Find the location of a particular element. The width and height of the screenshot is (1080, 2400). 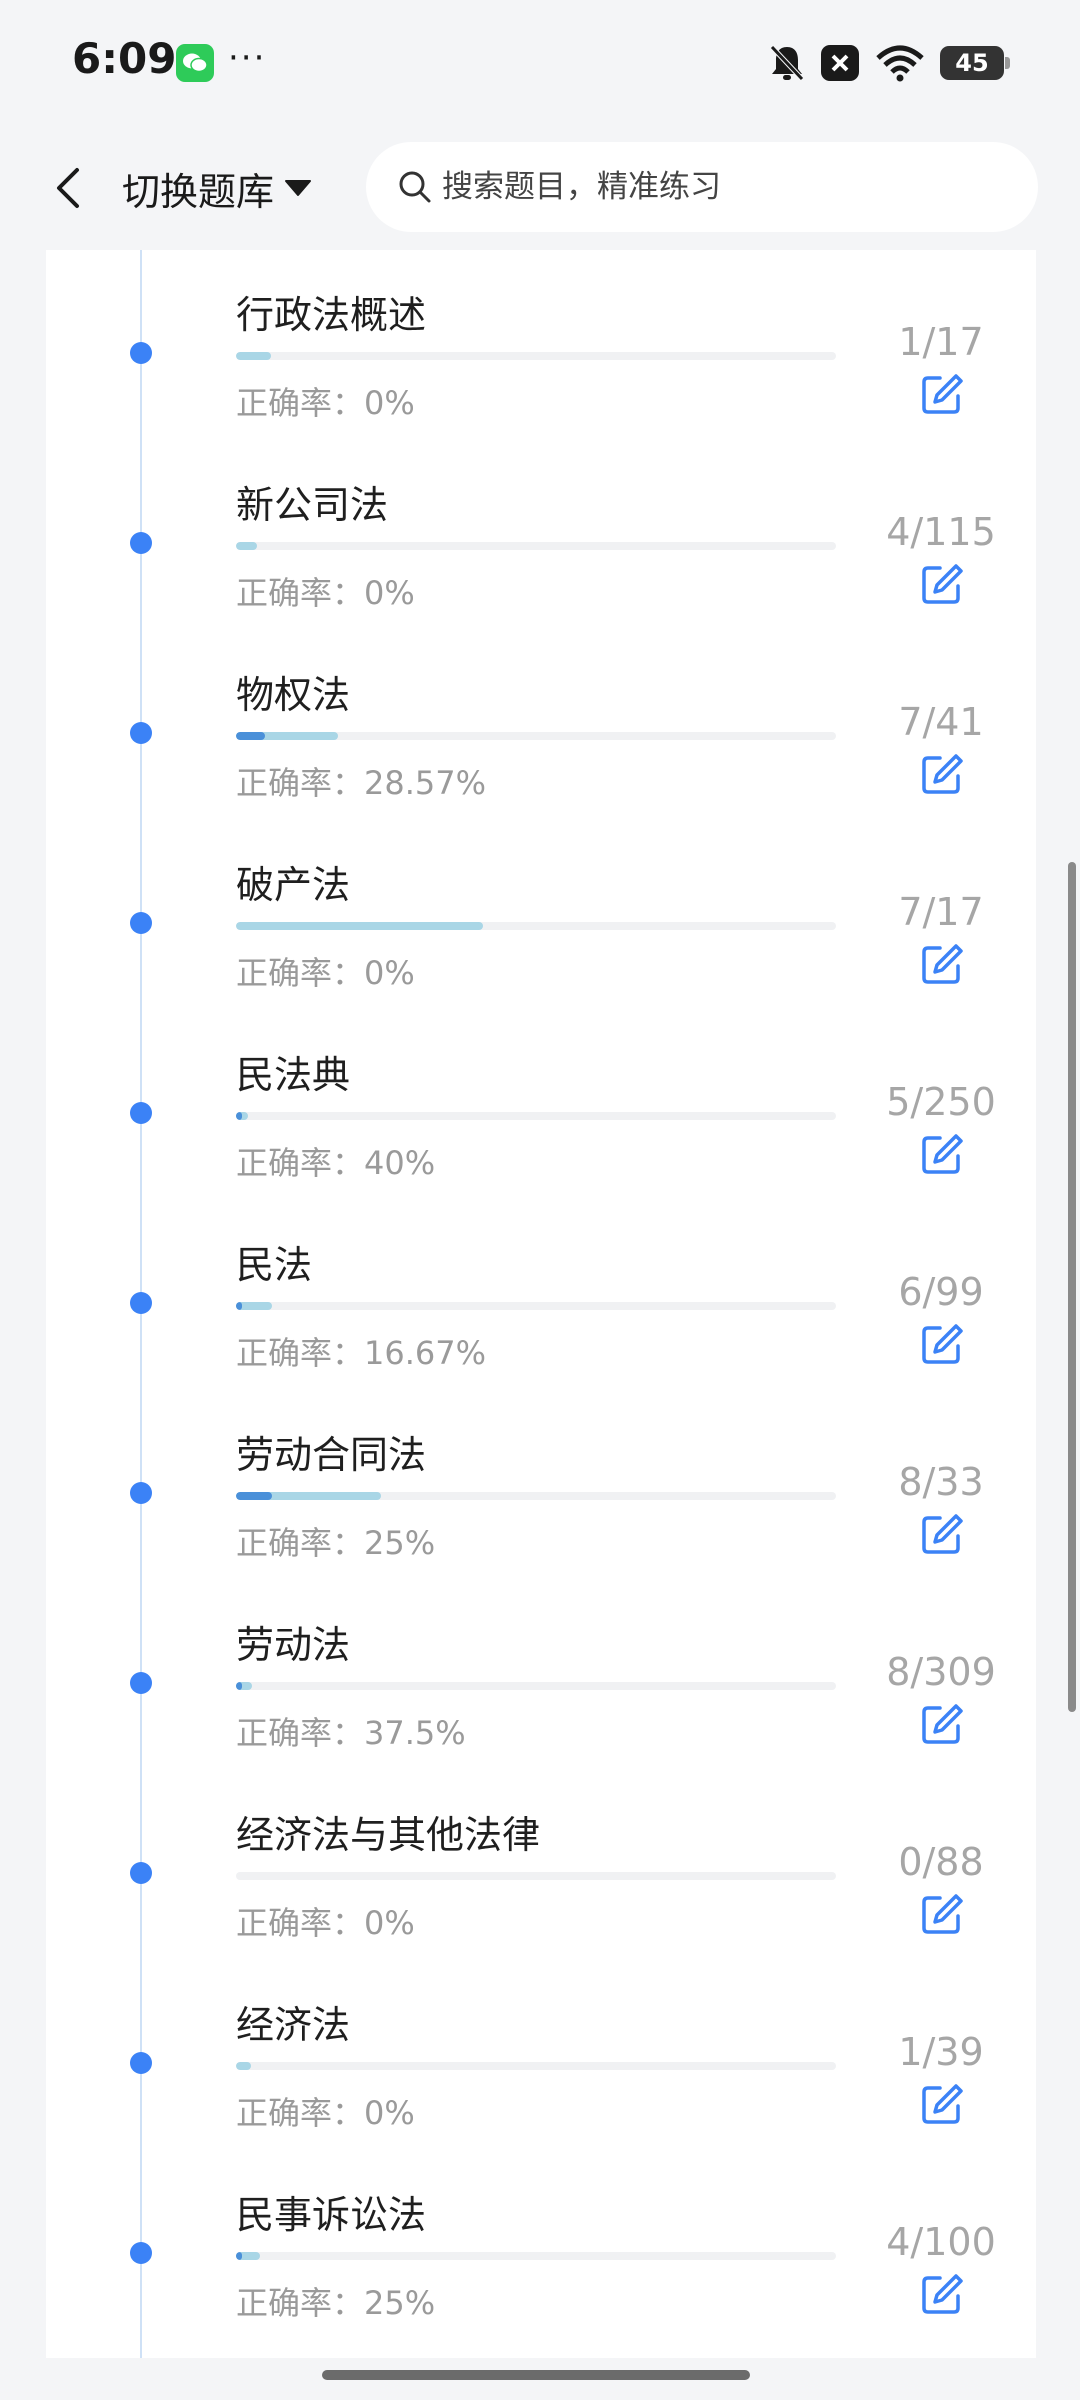

status-more-icon: ··· is located at coordinates (247, 58).